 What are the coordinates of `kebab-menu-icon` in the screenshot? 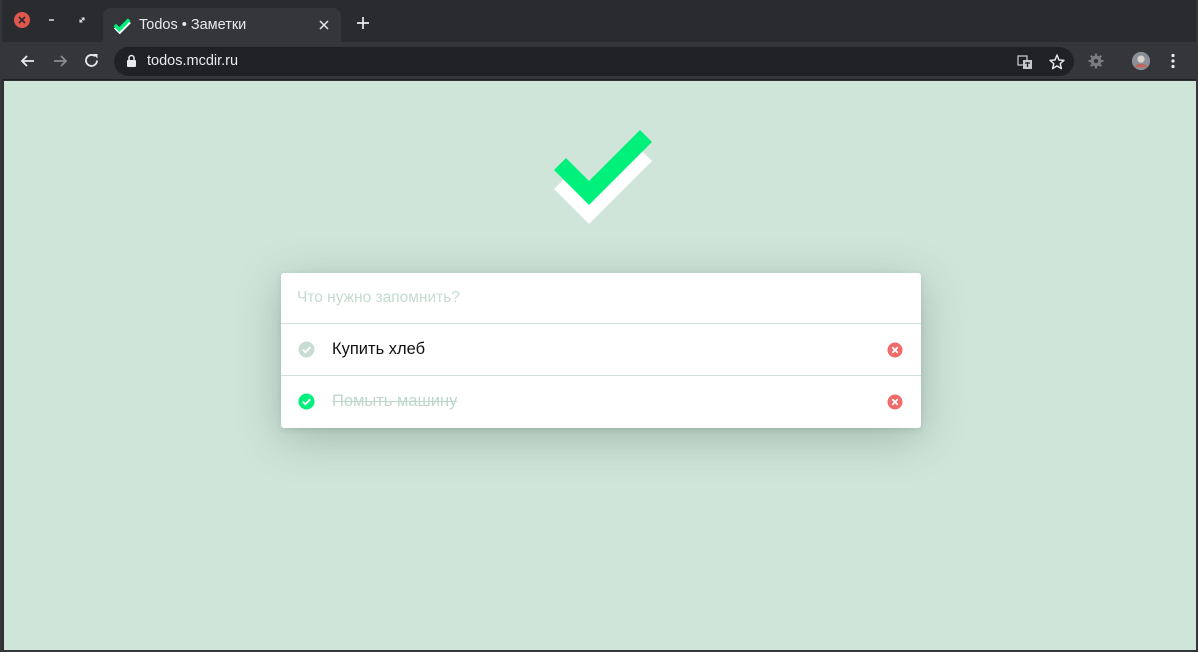 It's located at (1173, 61).